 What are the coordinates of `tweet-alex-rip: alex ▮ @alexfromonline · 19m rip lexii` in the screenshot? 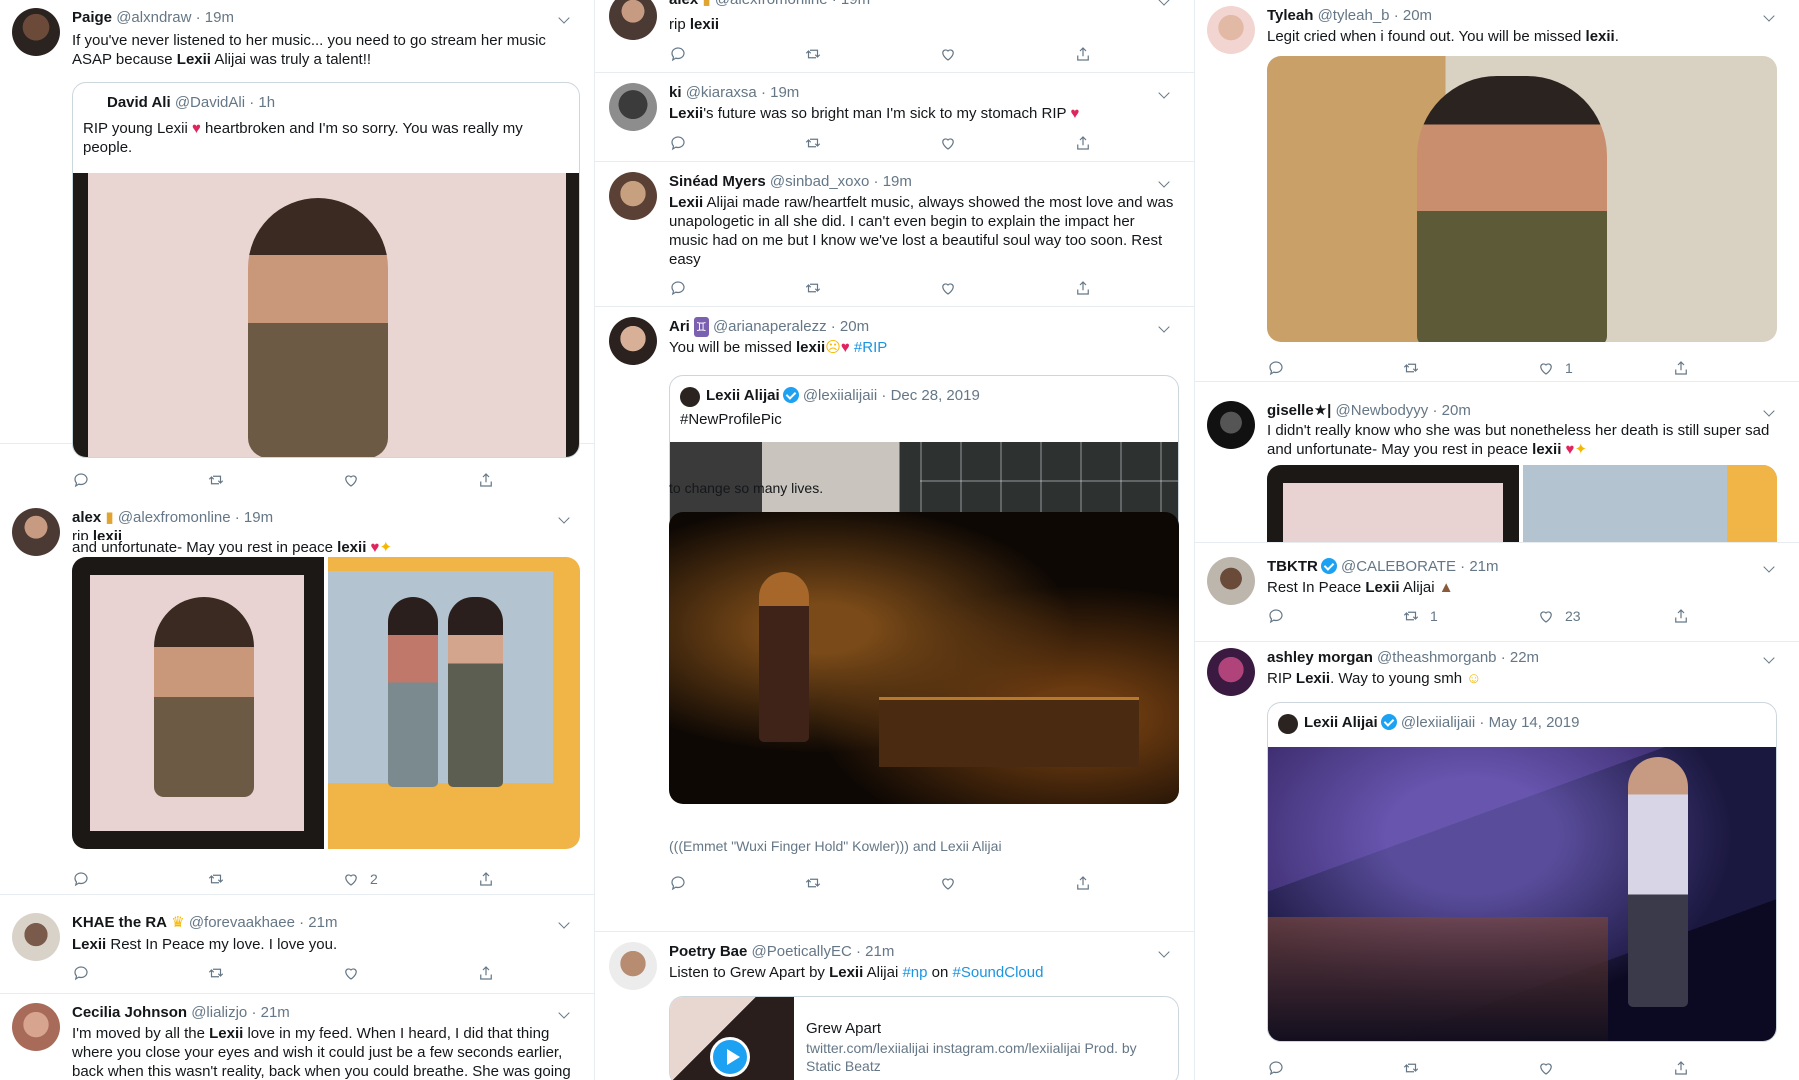 It's located at (894, 36).